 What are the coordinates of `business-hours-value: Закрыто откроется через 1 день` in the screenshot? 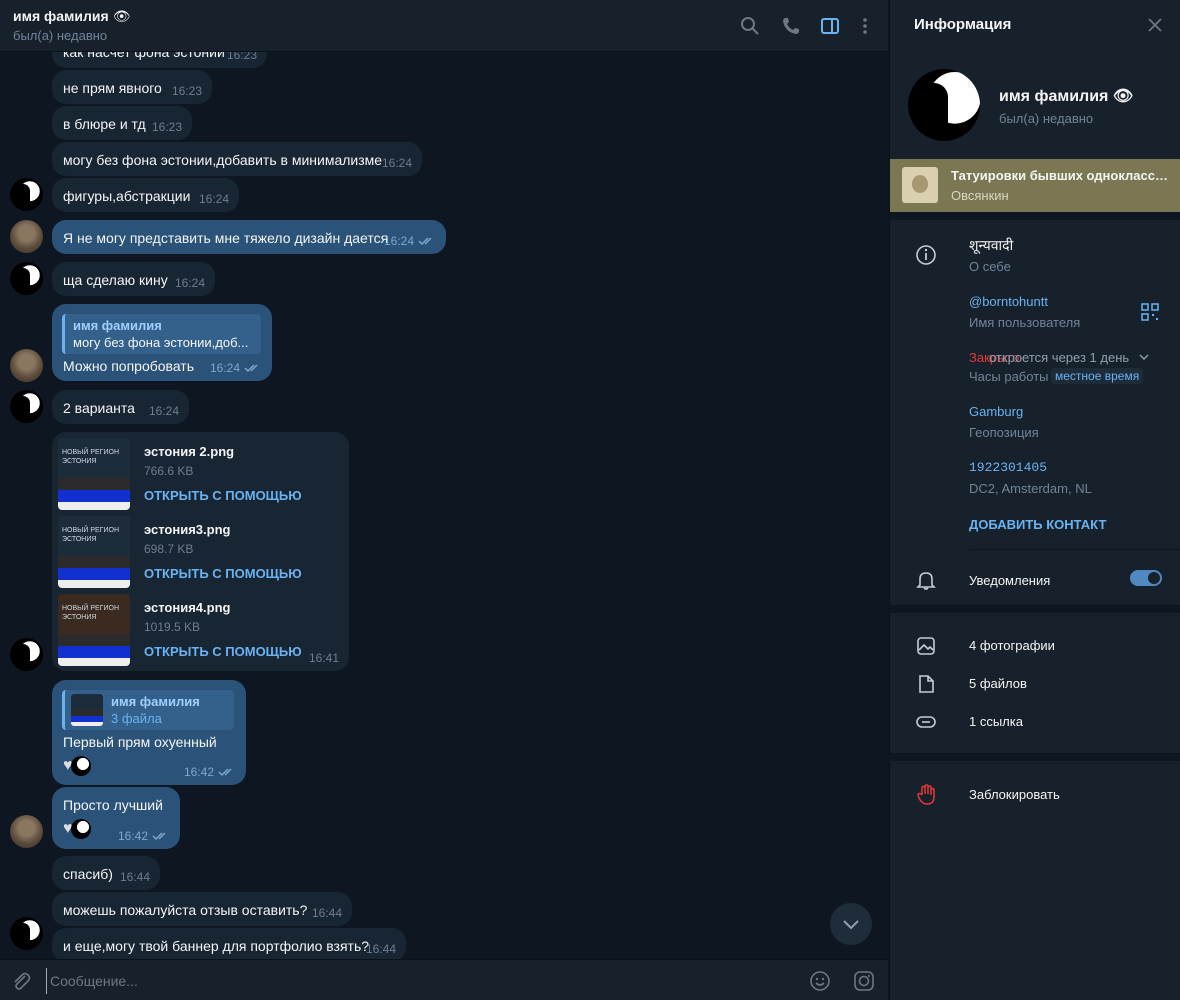 It's located at (1059, 357).